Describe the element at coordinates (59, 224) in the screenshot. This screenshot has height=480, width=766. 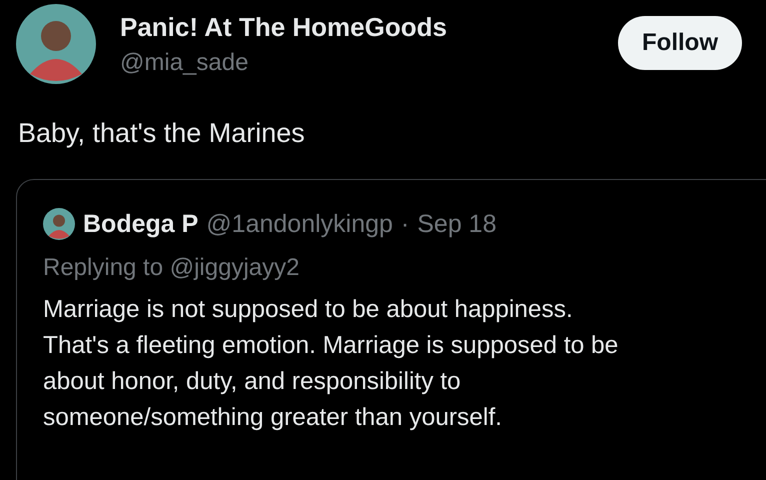
I see `avatar` at that location.